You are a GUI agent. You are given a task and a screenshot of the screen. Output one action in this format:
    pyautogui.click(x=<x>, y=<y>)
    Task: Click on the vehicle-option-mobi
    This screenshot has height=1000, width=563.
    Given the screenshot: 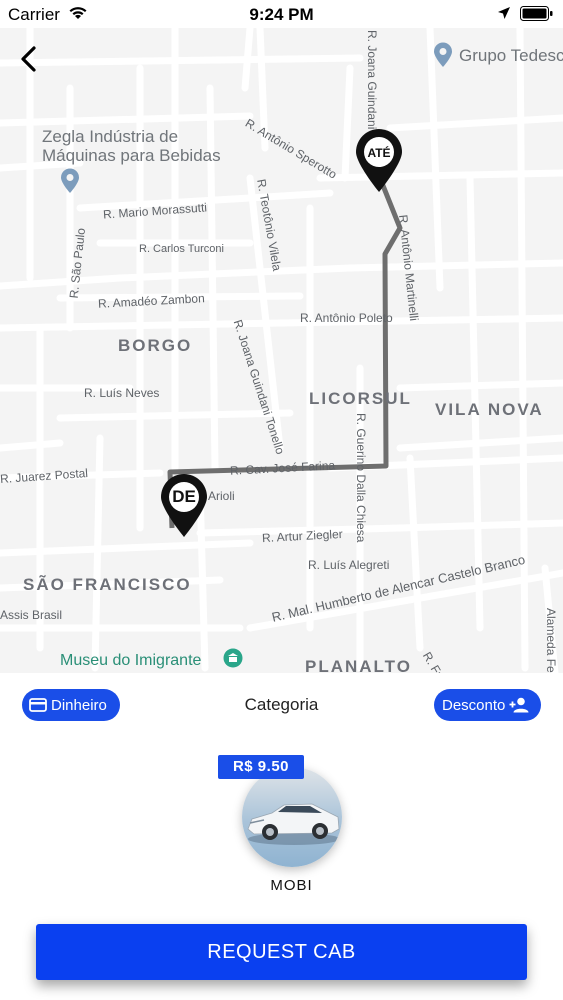 What is the action you would take?
    pyautogui.click(x=292, y=817)
    